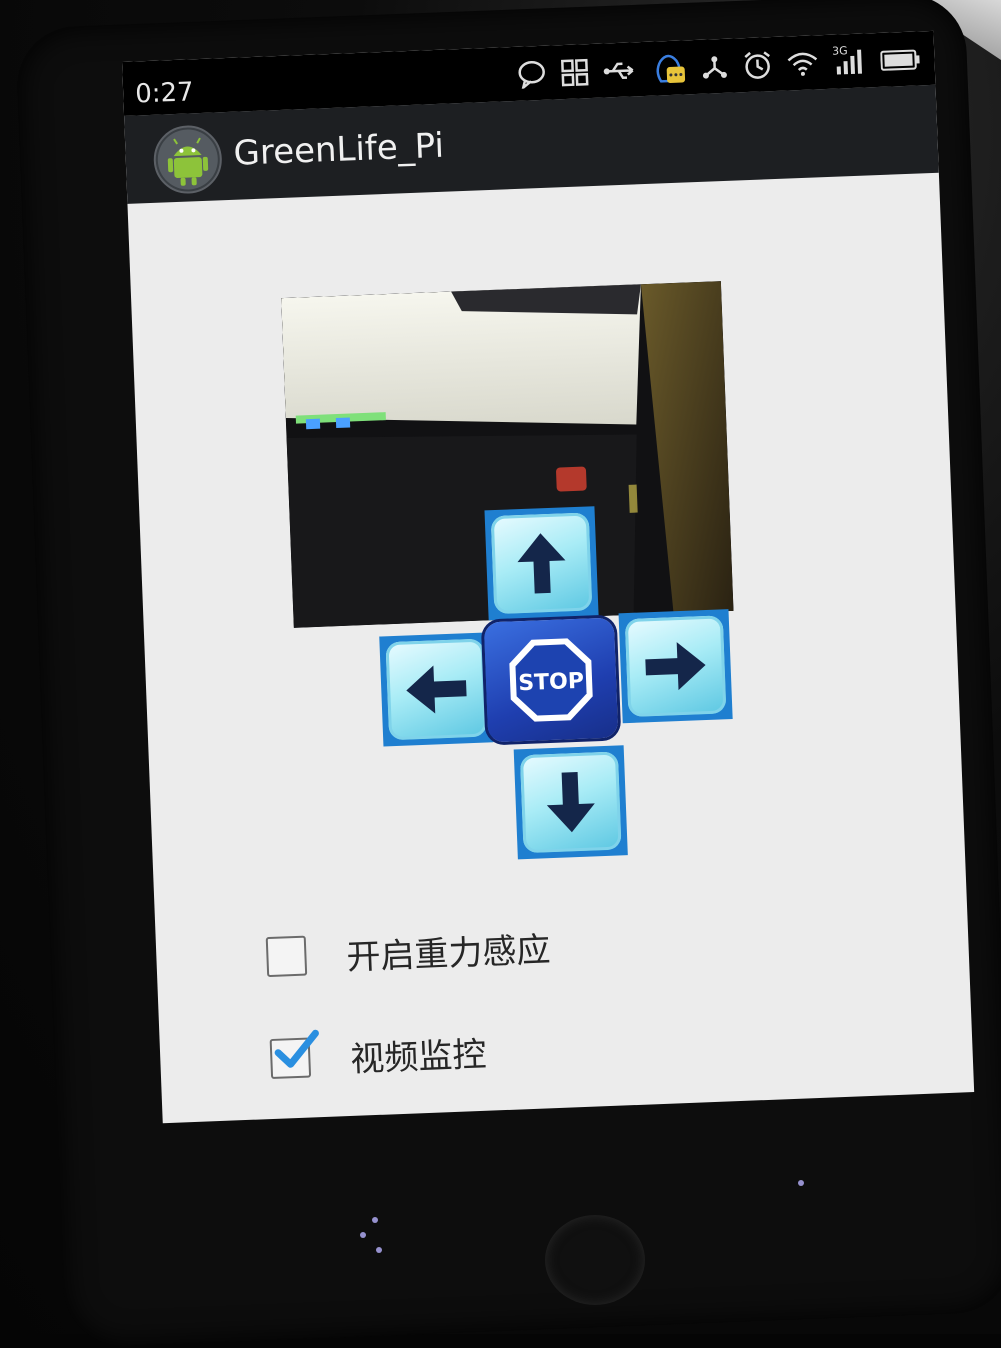  Describe the element at coordinates (900, 60) in the screenshot. I see `battery-icon` at that location.